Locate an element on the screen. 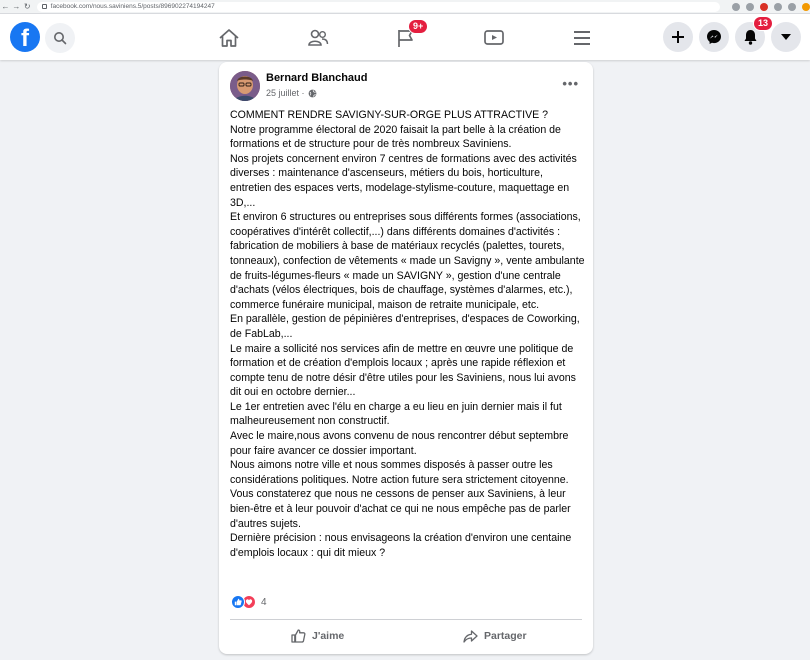  like-button: J'aime is located at coordinates (317, 636).